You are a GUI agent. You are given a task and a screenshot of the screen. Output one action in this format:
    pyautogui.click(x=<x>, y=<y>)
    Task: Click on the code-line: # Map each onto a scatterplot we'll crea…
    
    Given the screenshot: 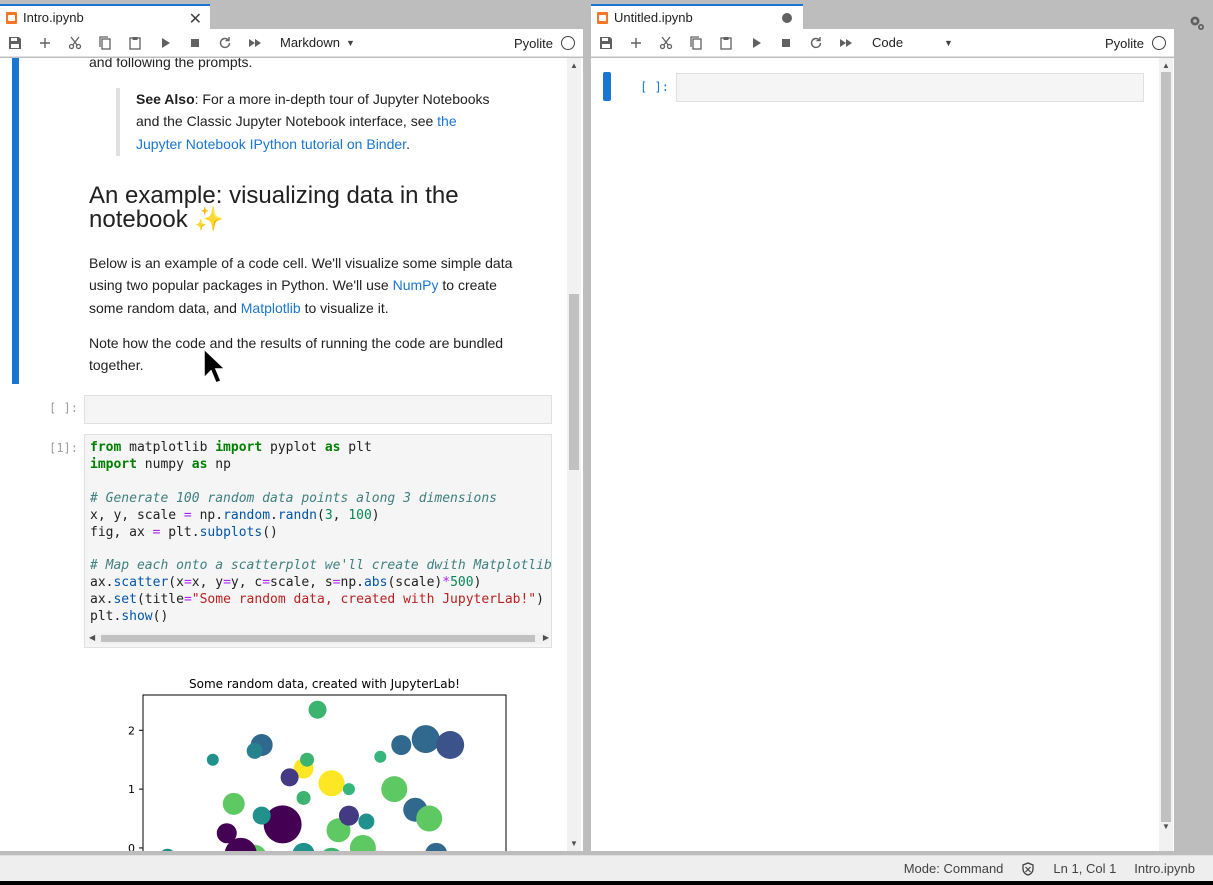 What is the action you would take?
    pyautogui.click(x=321, y=566)
    